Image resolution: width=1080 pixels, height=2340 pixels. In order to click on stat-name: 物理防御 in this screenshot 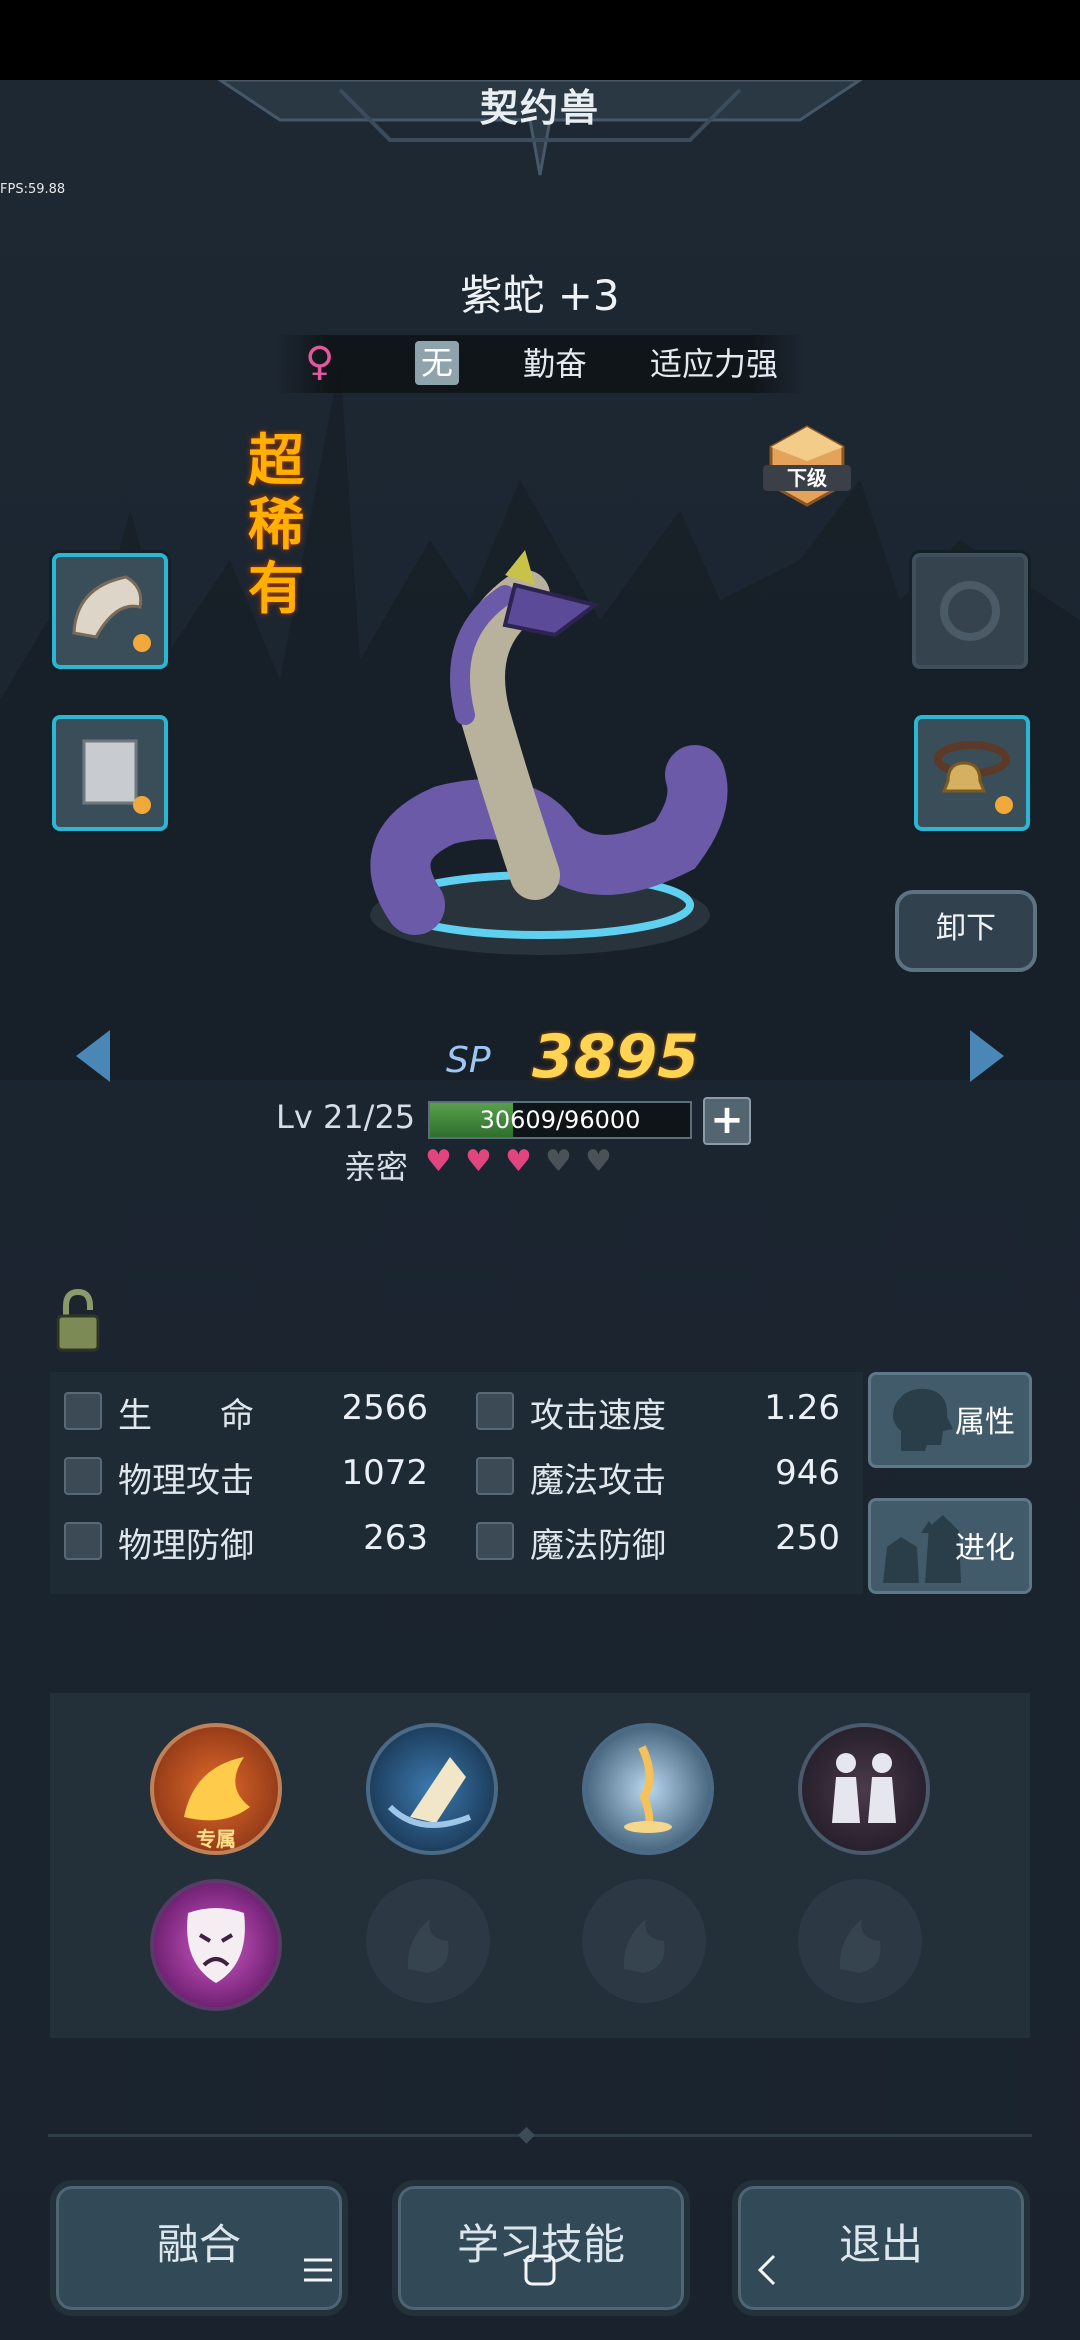, I will do `click(186, 1546)`.